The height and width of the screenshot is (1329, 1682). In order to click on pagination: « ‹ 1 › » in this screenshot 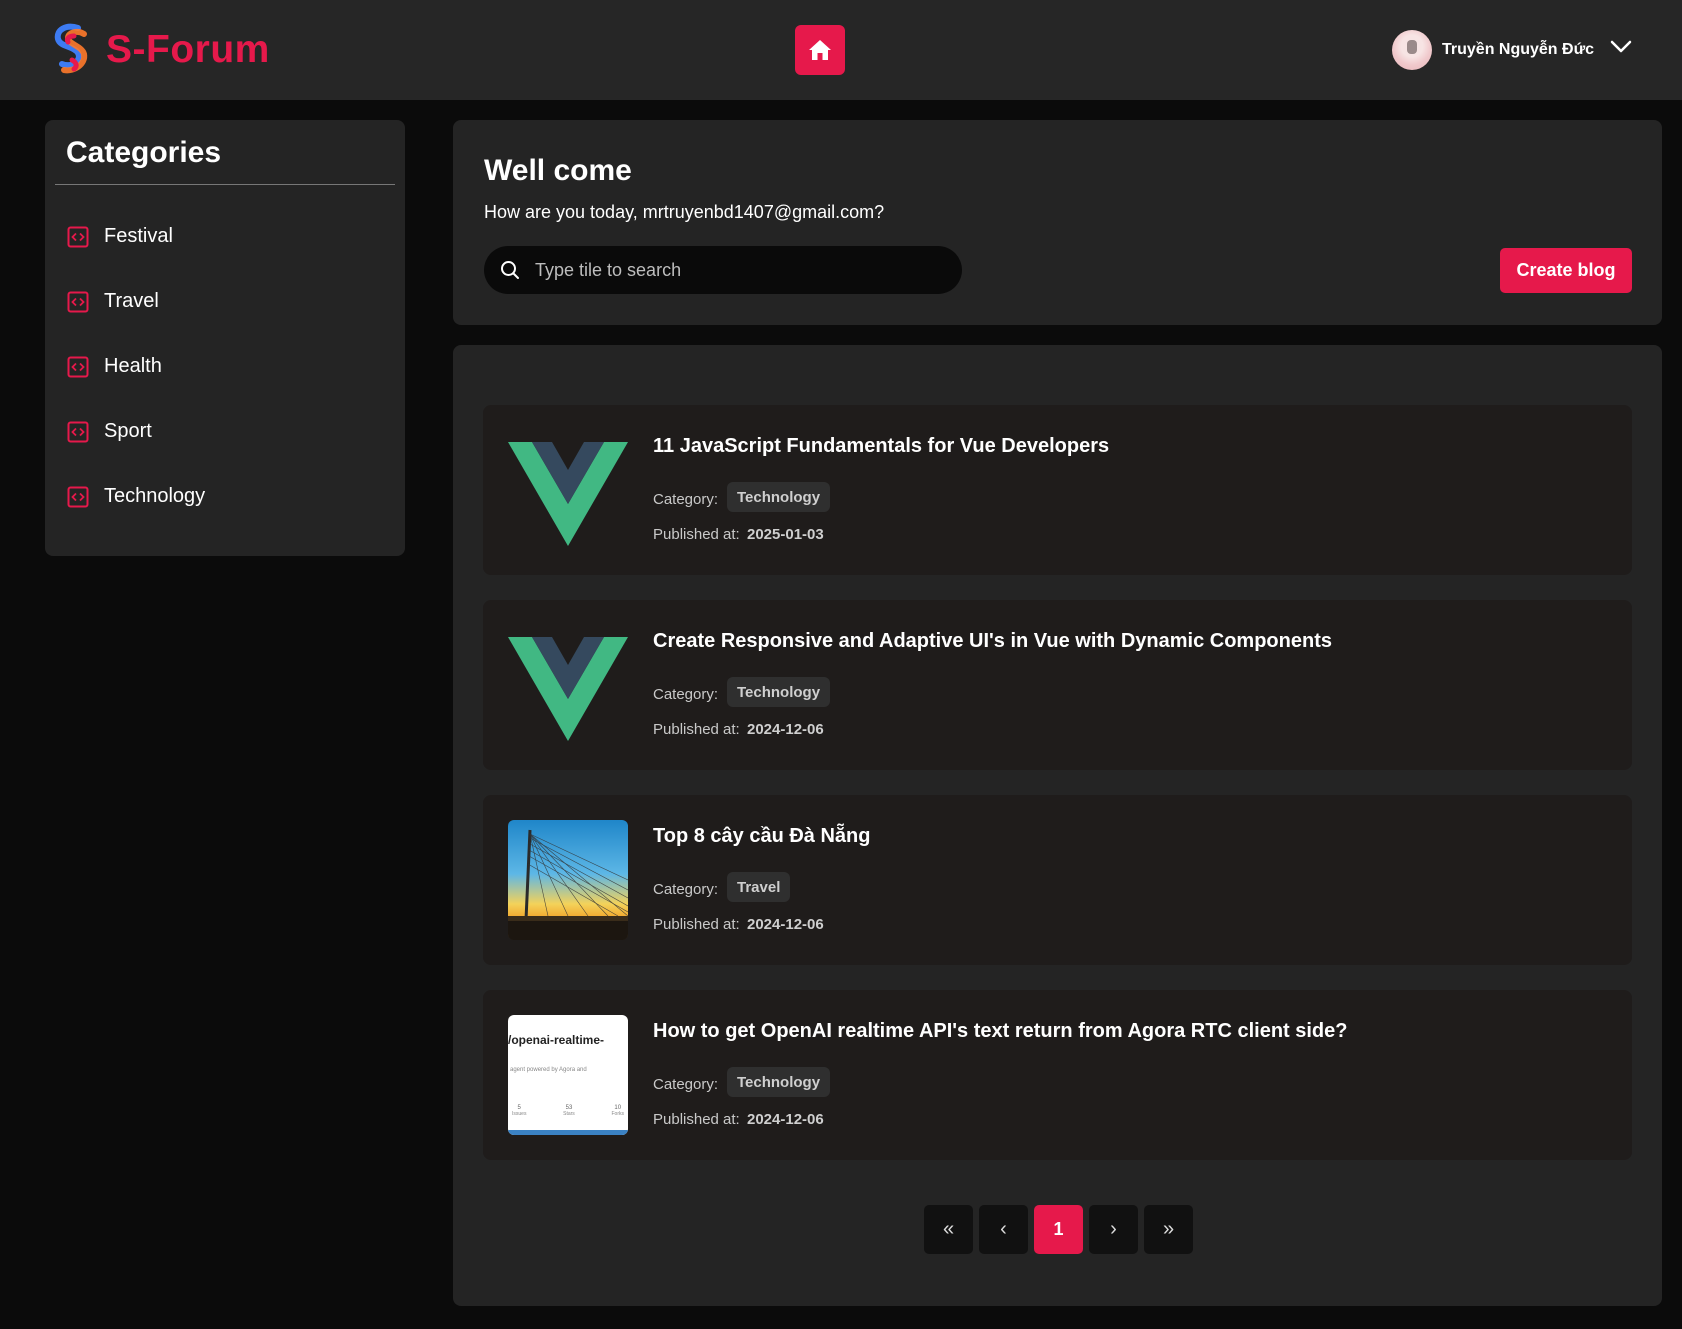, I will do `click(1061, 1229)`.